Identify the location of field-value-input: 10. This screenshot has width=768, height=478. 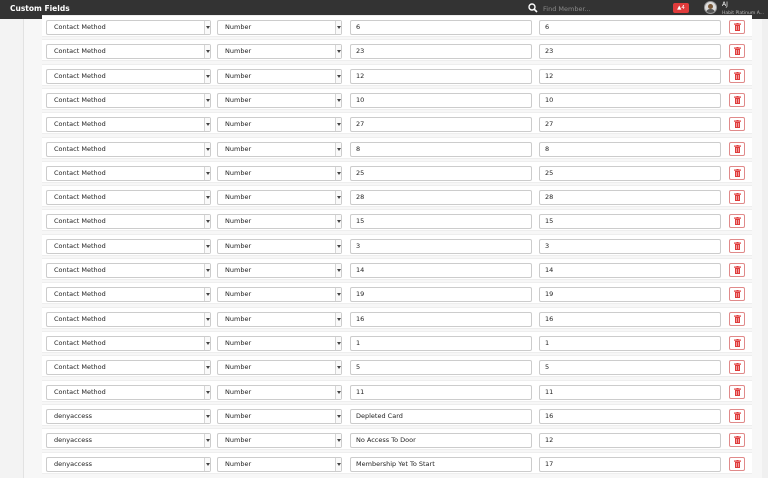
(630, 100).